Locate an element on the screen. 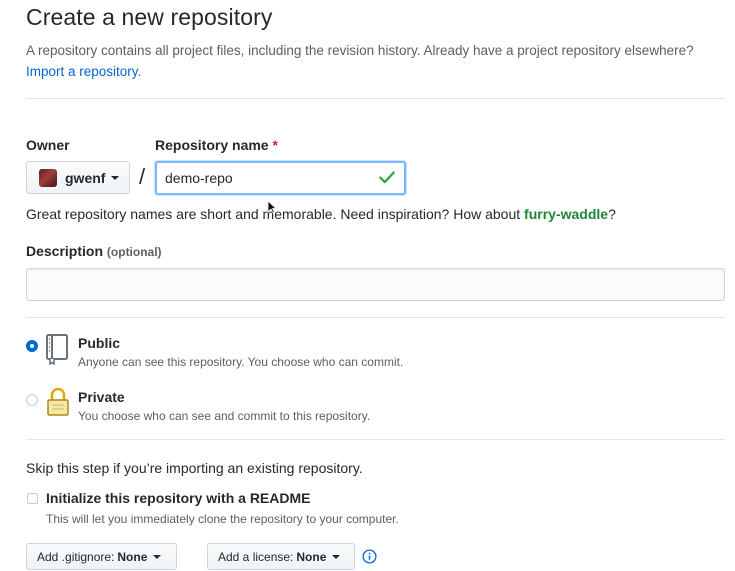 The height and width of the screenshot is (571, 735). owner-label: Owner is located at coordinates (48, 145).